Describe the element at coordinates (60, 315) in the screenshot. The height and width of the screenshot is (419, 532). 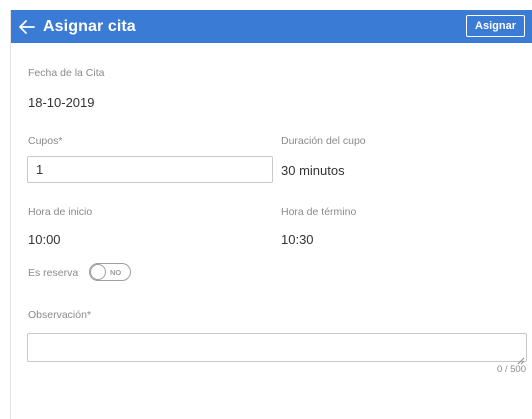
I see `observation-label: Observación*` at that location.